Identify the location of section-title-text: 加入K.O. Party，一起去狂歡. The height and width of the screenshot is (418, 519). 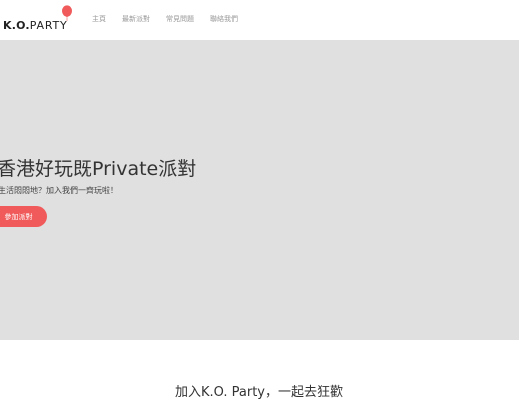
(259, 392).